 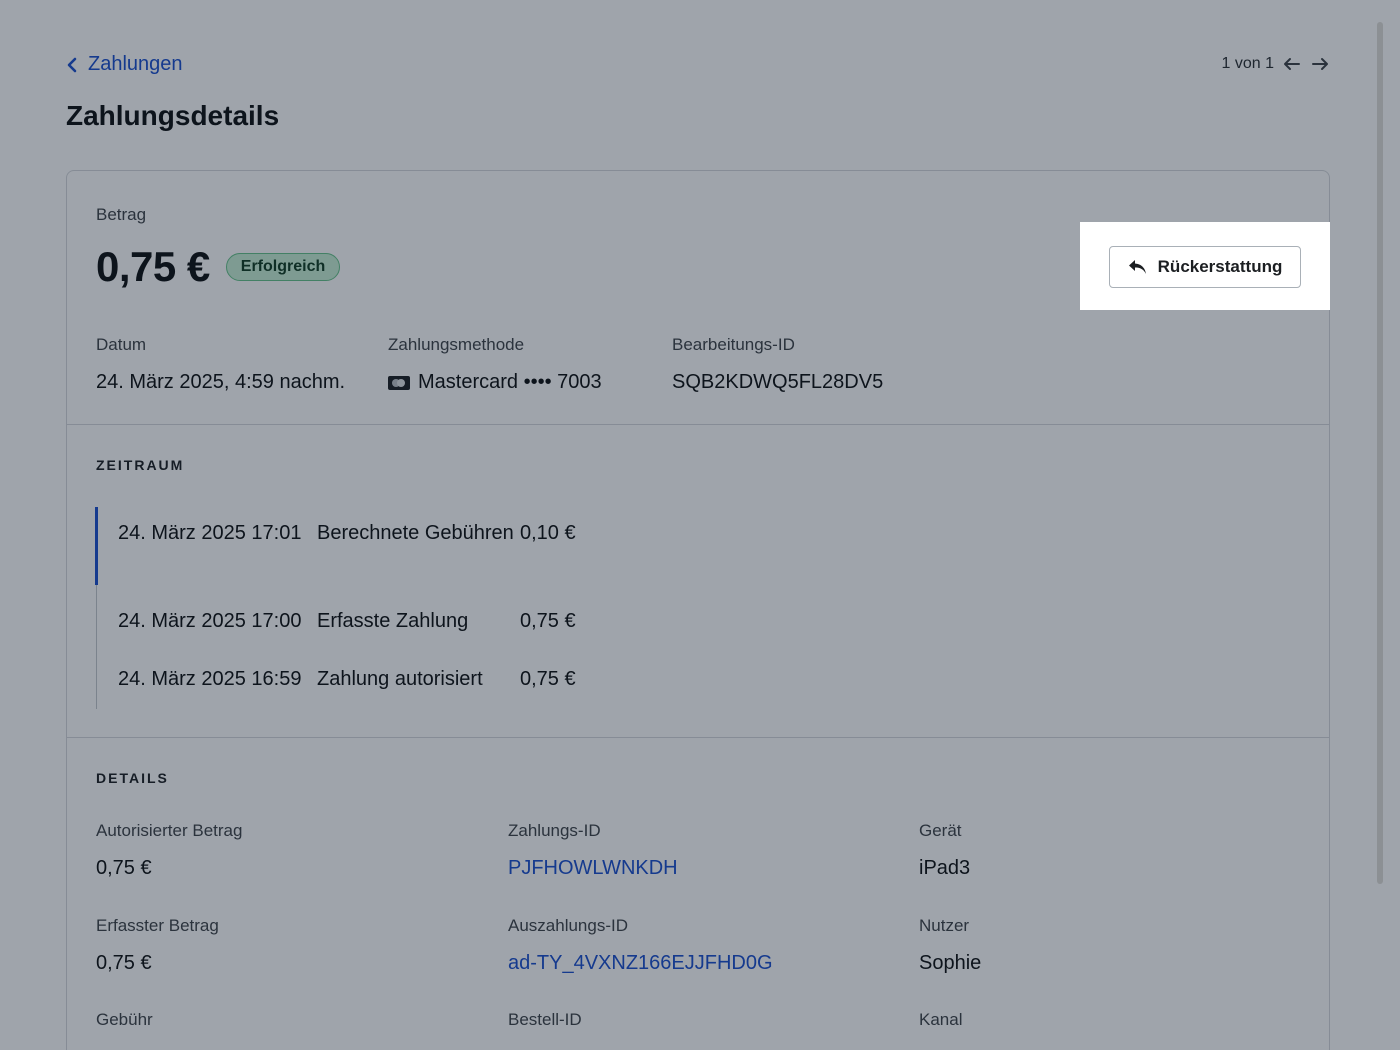 I want to click on payment-amount: 0,75 €, so click(x=153, y=266).